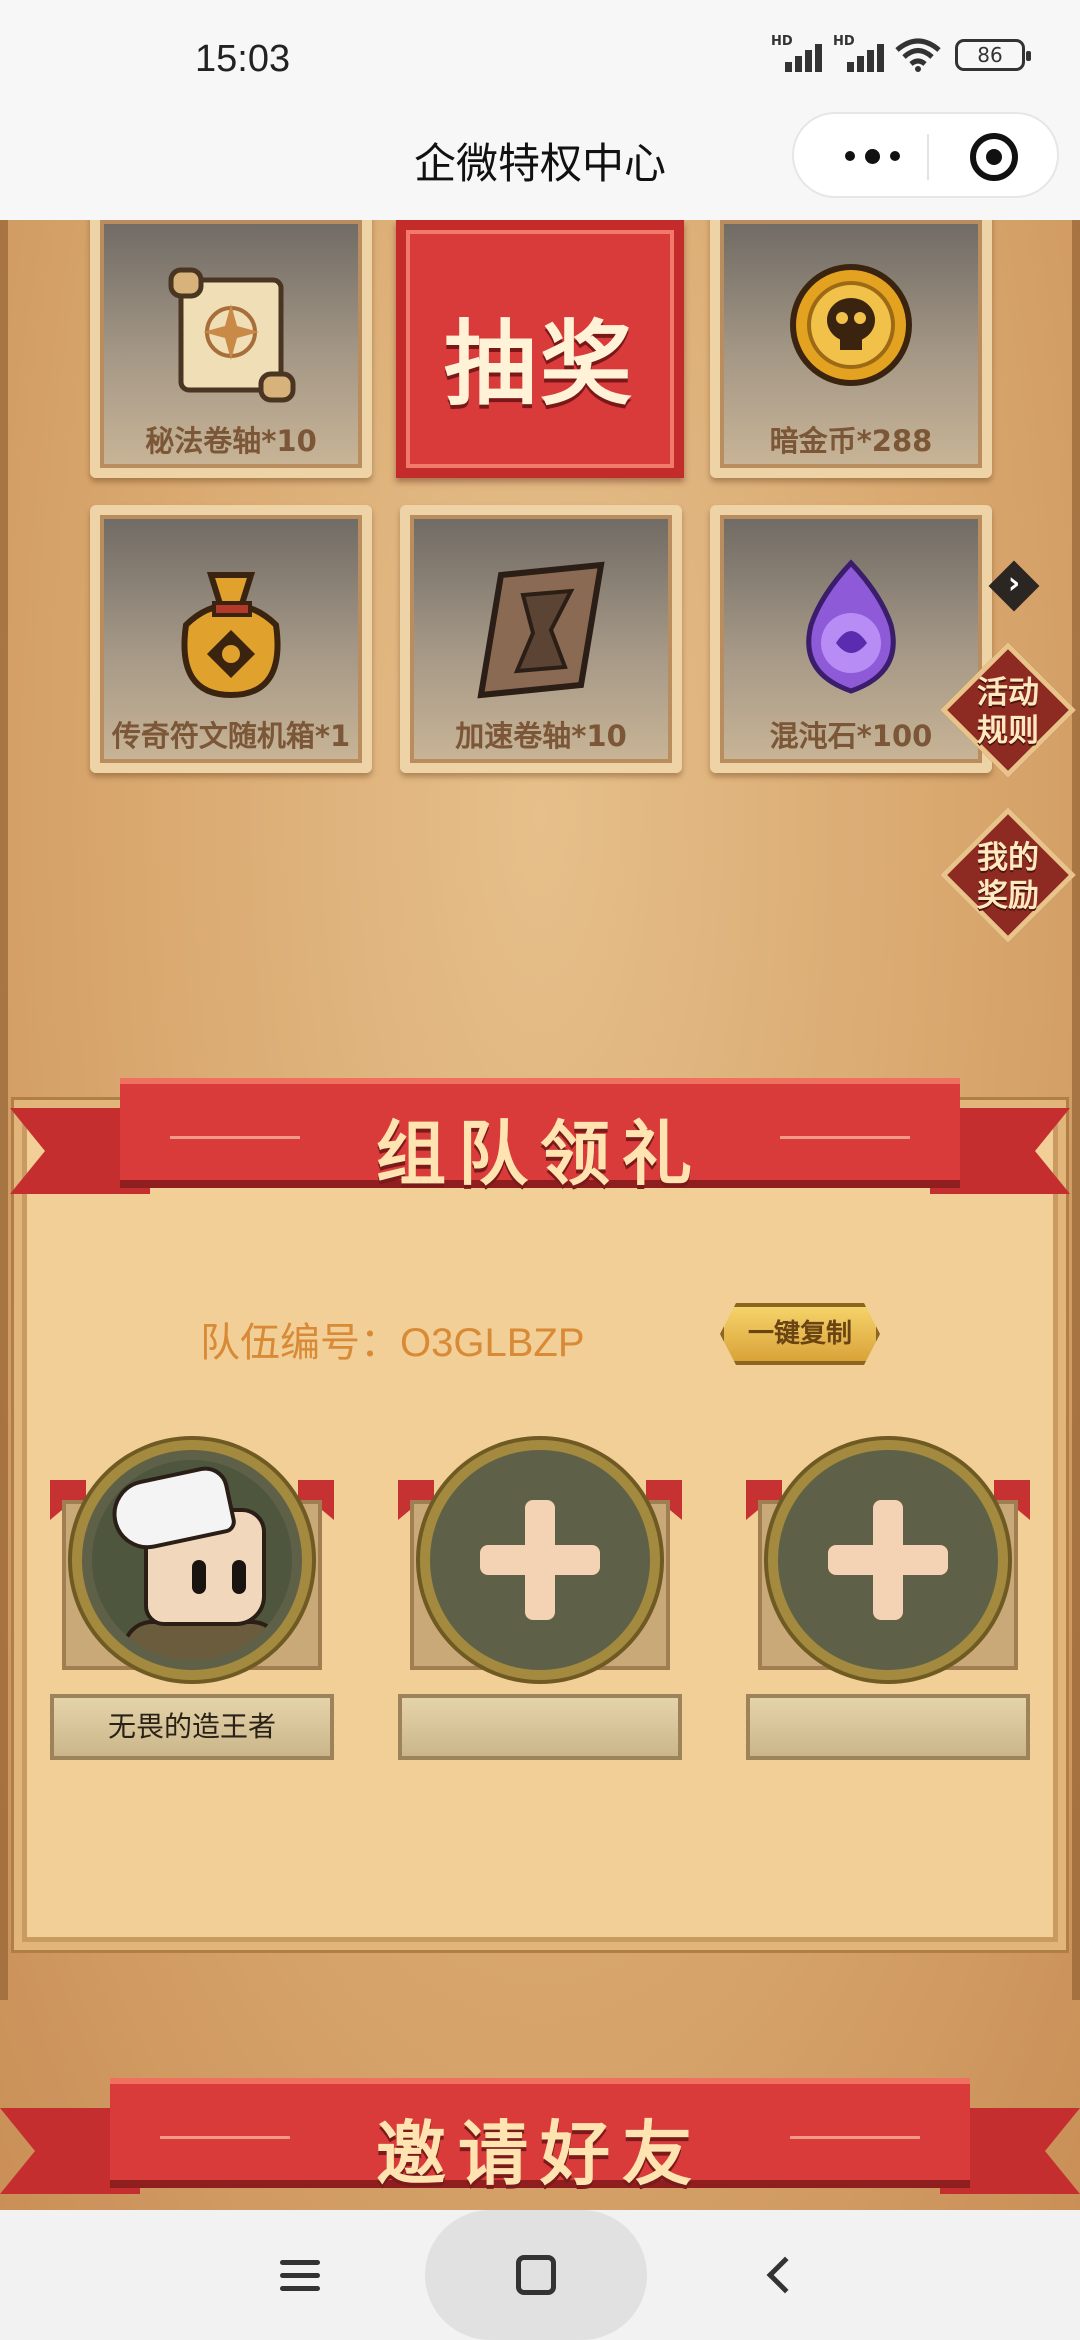  What do you see at coordinates (231, 635) in the screenshot?
I see `rune-bag-icon` at bounding box center [231, 635].